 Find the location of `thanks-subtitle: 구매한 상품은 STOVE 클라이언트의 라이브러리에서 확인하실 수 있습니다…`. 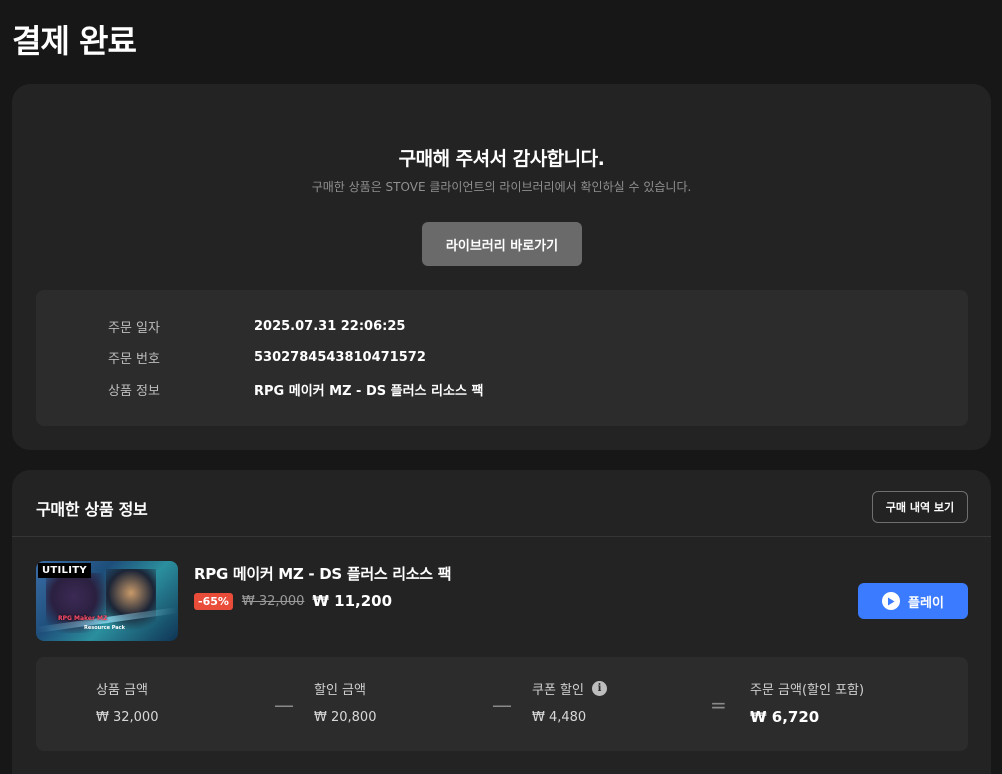

thanks-subtitle: 구매한 상품은 STOVE 클라이언트의 라이브러리에서 확인하실 수 있습니다… is located at coordinates (501, 187).